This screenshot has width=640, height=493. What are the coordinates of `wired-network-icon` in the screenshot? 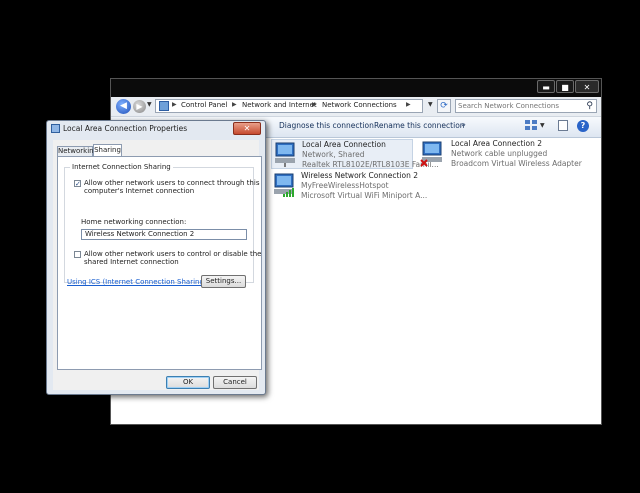 It's located at (285, 154).